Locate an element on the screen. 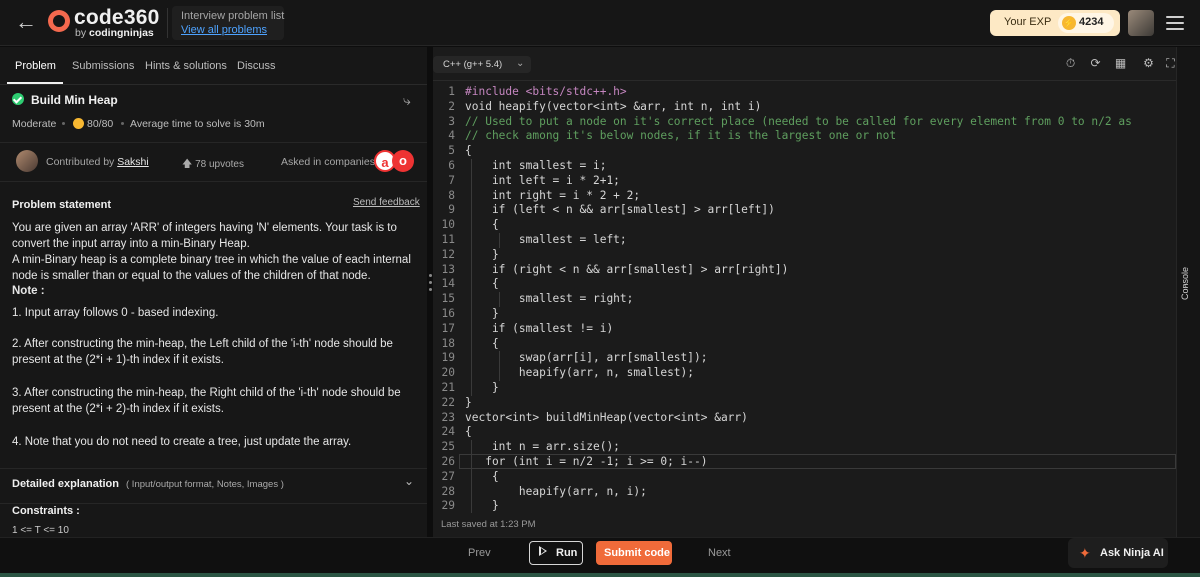  code-line: #include <bits/stdc++.h> is located at coordinates (546, 91).